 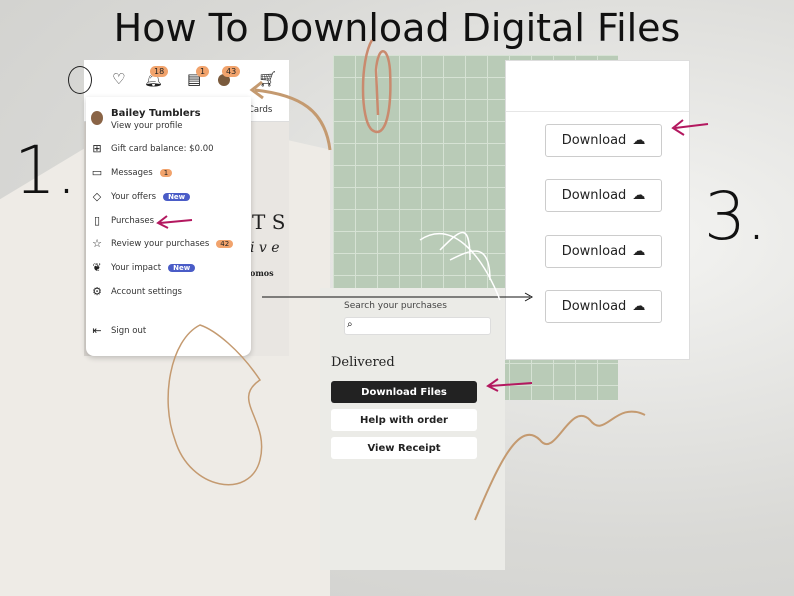 I want to click on pink-arrow-download, so click(x=690, y=127).